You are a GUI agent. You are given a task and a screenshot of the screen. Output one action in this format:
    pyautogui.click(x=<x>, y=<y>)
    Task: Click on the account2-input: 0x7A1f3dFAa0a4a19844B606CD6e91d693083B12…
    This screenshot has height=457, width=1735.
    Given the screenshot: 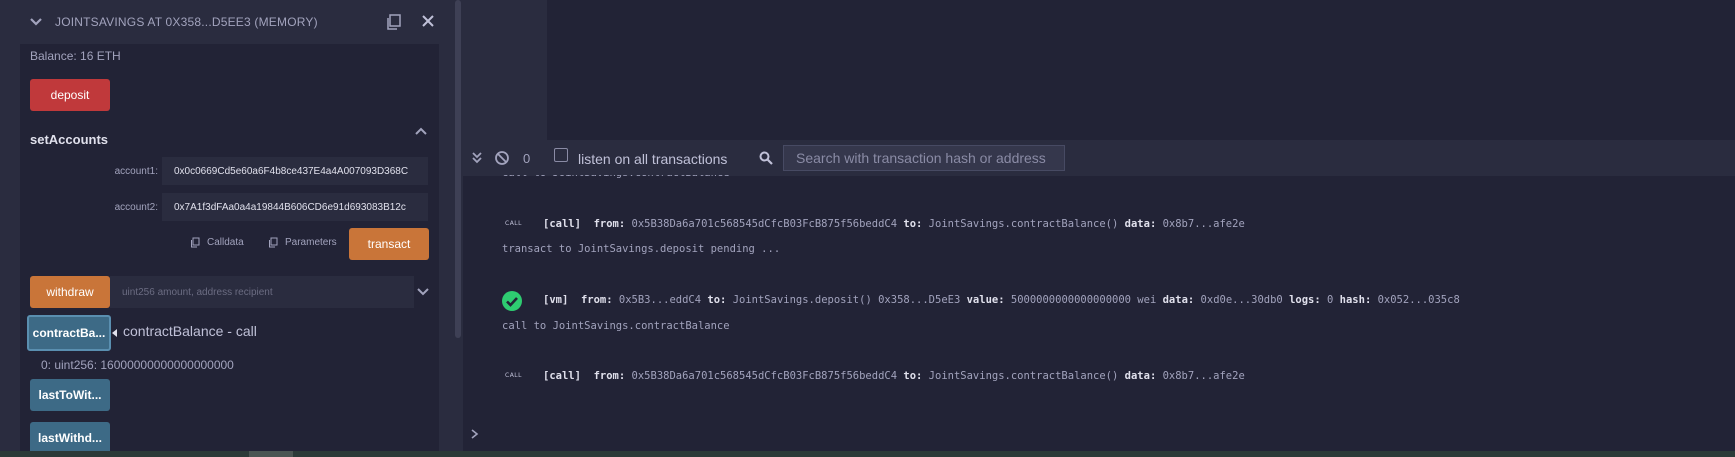 What is the action you would take?
    pyautogui.click(x=295, y=207)
    